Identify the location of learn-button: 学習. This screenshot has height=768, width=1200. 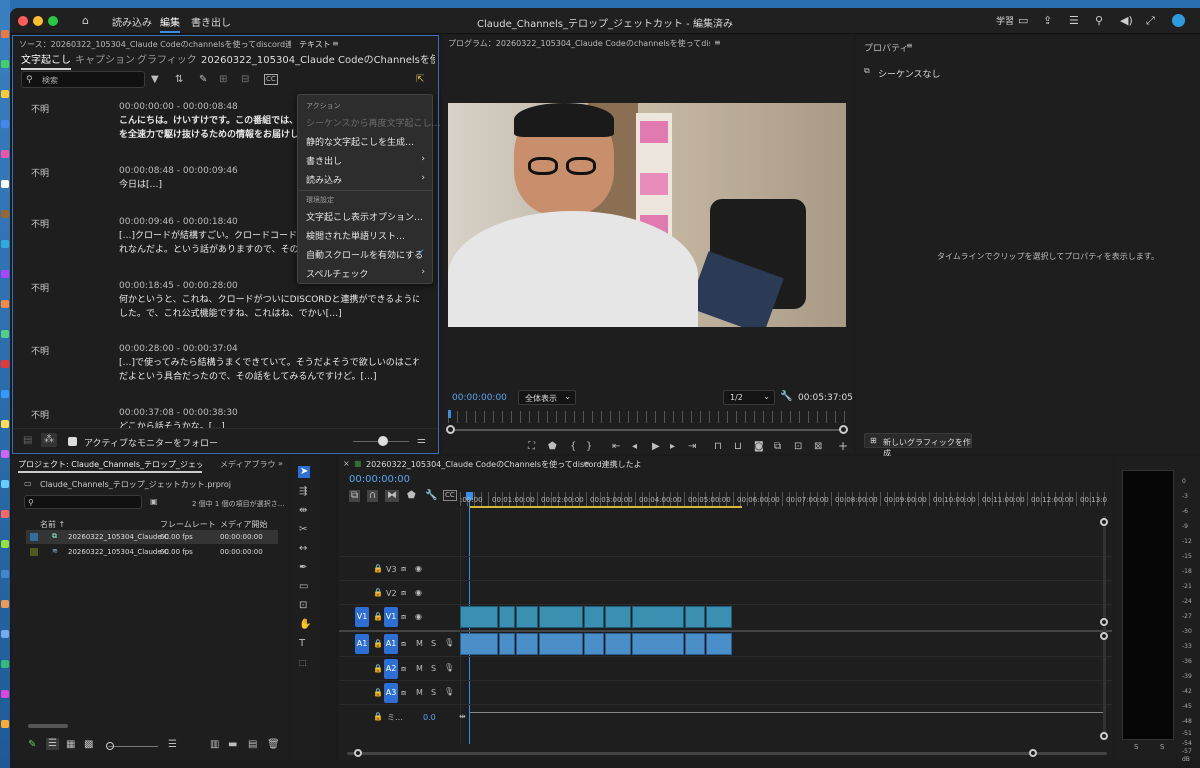
(1005, 20).